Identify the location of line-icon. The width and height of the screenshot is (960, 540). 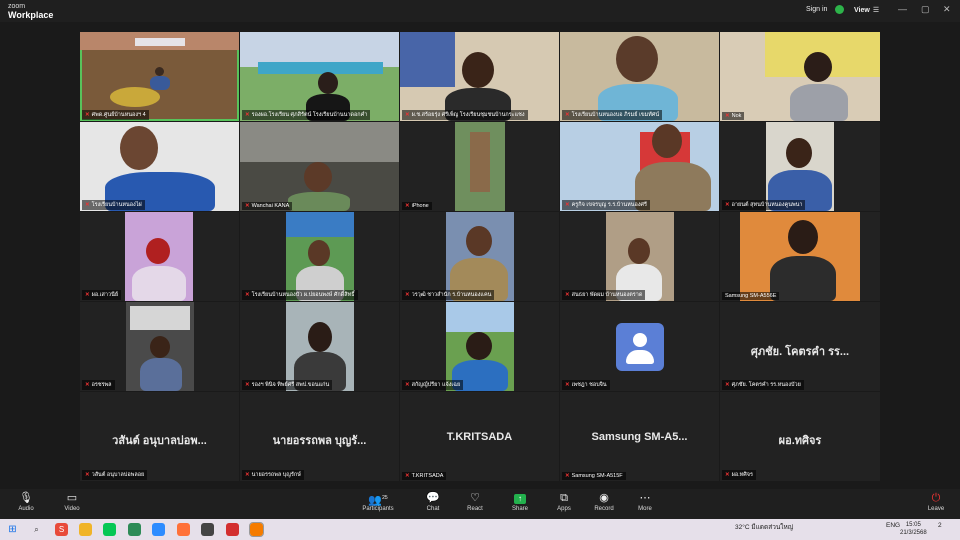
(109, 529).